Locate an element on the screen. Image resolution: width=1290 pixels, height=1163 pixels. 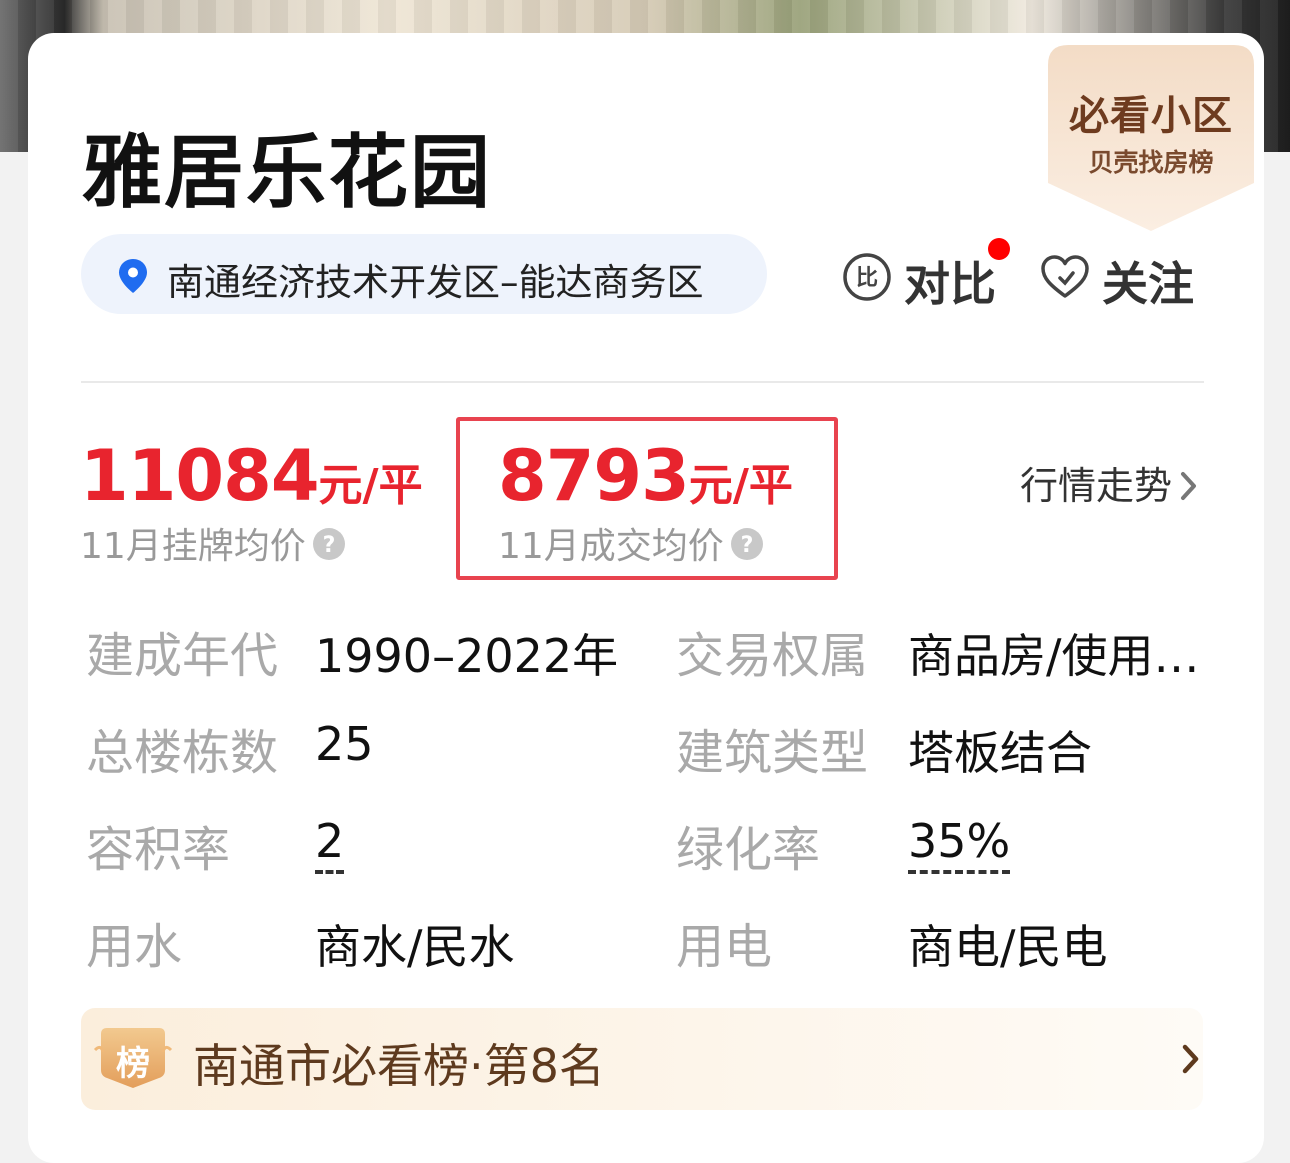
badge-subtitle: 贝壳找房榜 is located at coordinates (1151, 162).